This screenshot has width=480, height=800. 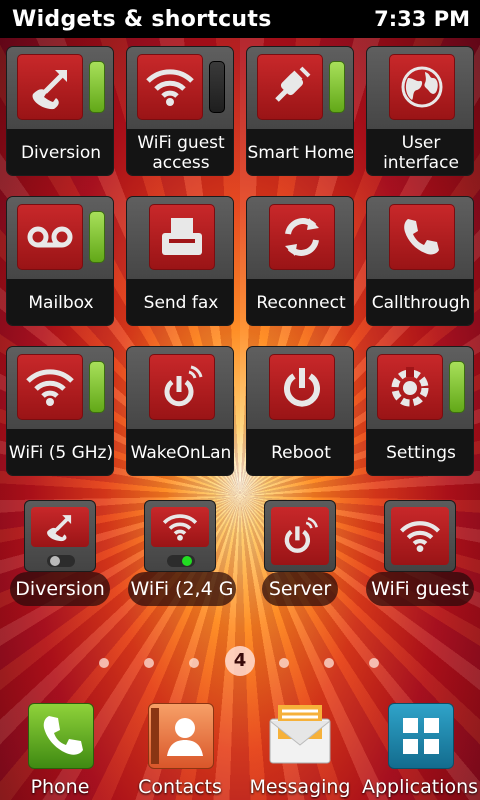 I want to click on mini-widget-wifi-guest, so click(x=420, y=536).